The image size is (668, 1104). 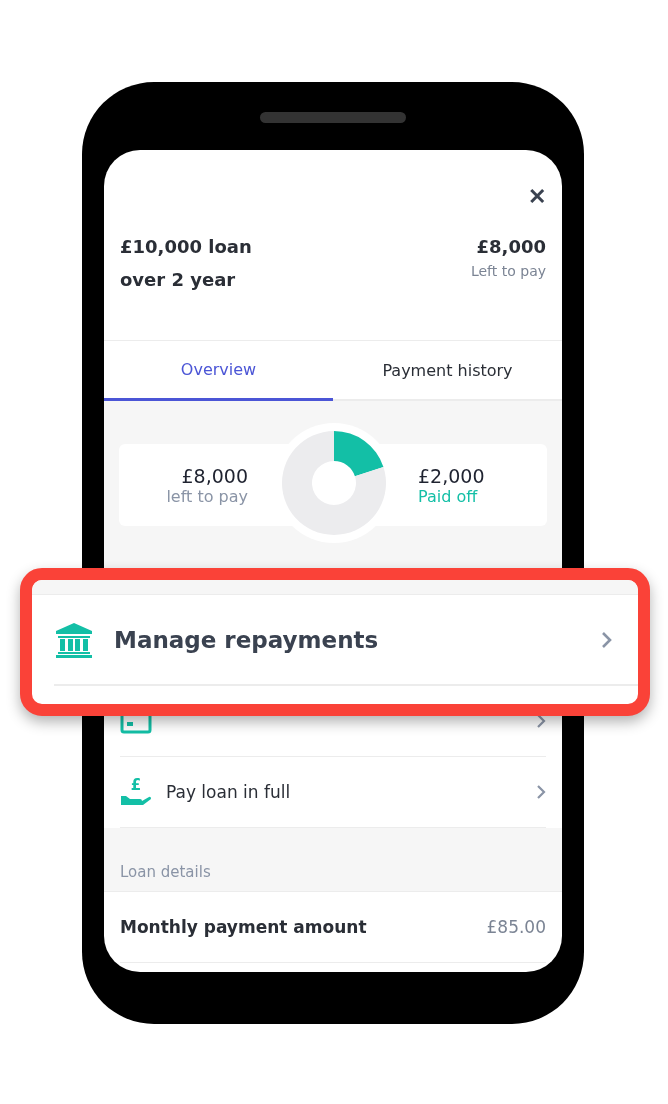 What do you see at coordinates (207, 496) in the screenshot?
I see `left-caption: left to pay` at bounding box center [207, 496].